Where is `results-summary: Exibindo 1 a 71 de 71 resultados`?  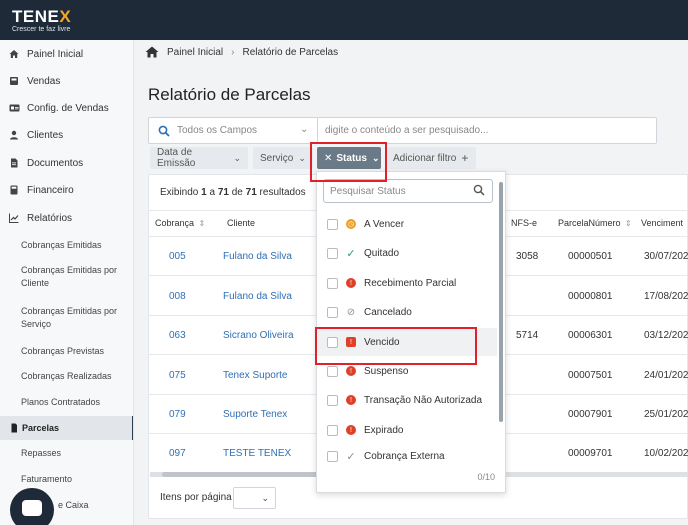
results-summary: Exibindo 1 a 71 de 71 resultados is located at coordinates (233, 192).